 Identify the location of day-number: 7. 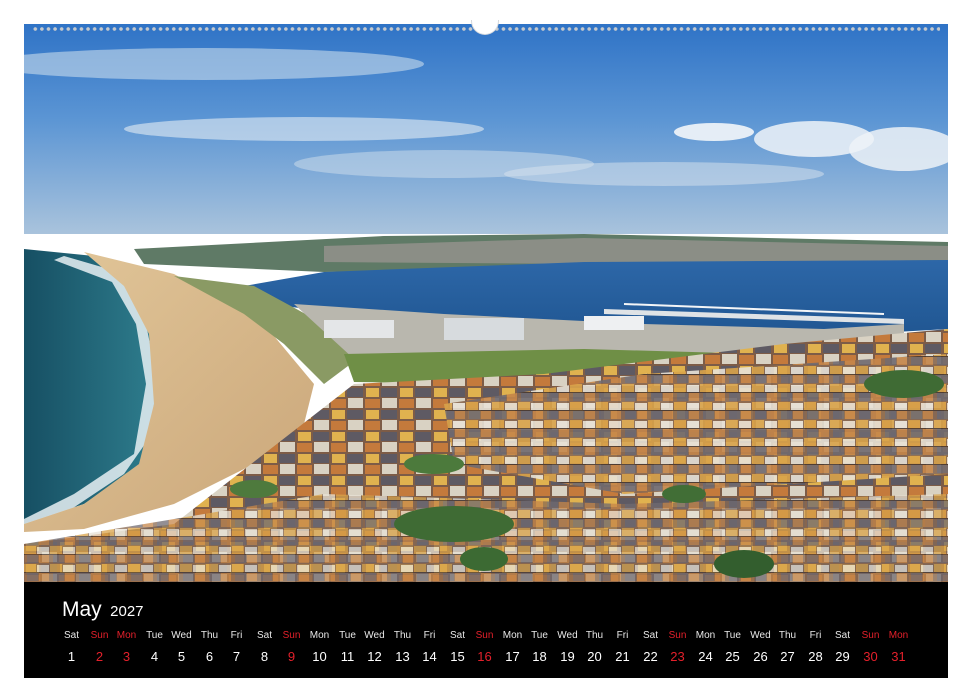
(236, 656).